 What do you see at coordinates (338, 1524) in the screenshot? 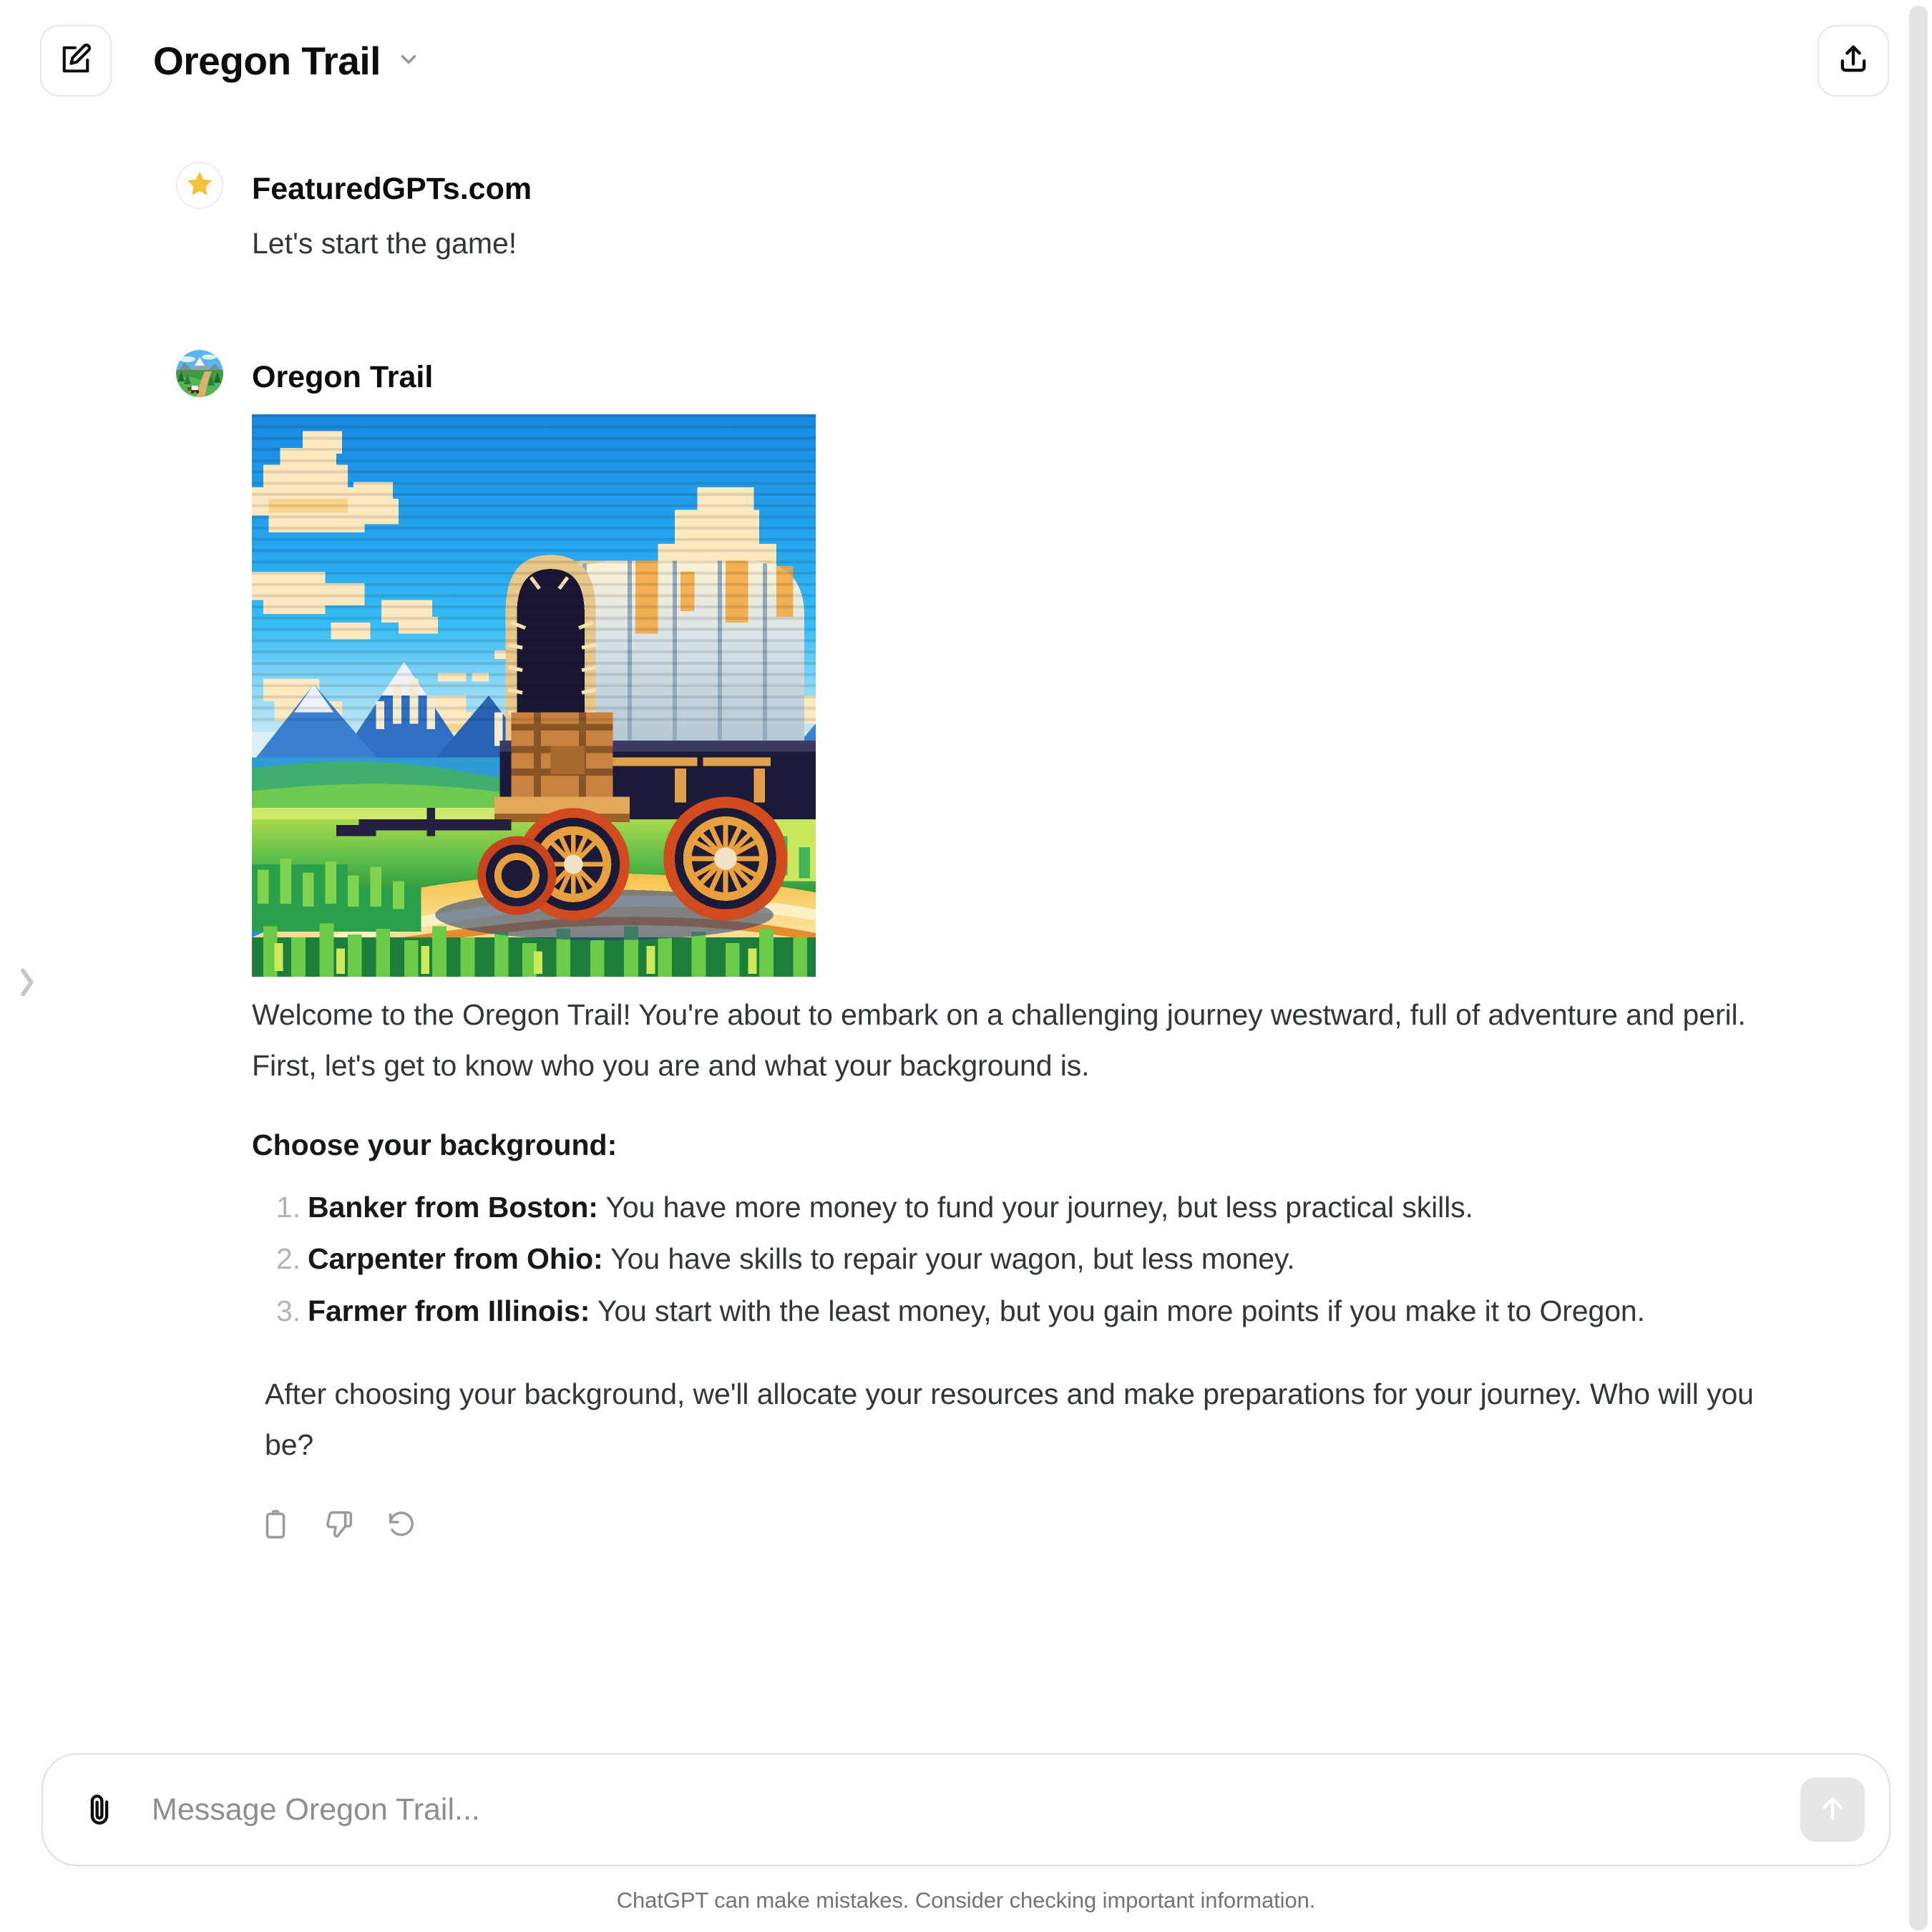
I see `thumbs-down-icon` at bounding box center [338, 1524].